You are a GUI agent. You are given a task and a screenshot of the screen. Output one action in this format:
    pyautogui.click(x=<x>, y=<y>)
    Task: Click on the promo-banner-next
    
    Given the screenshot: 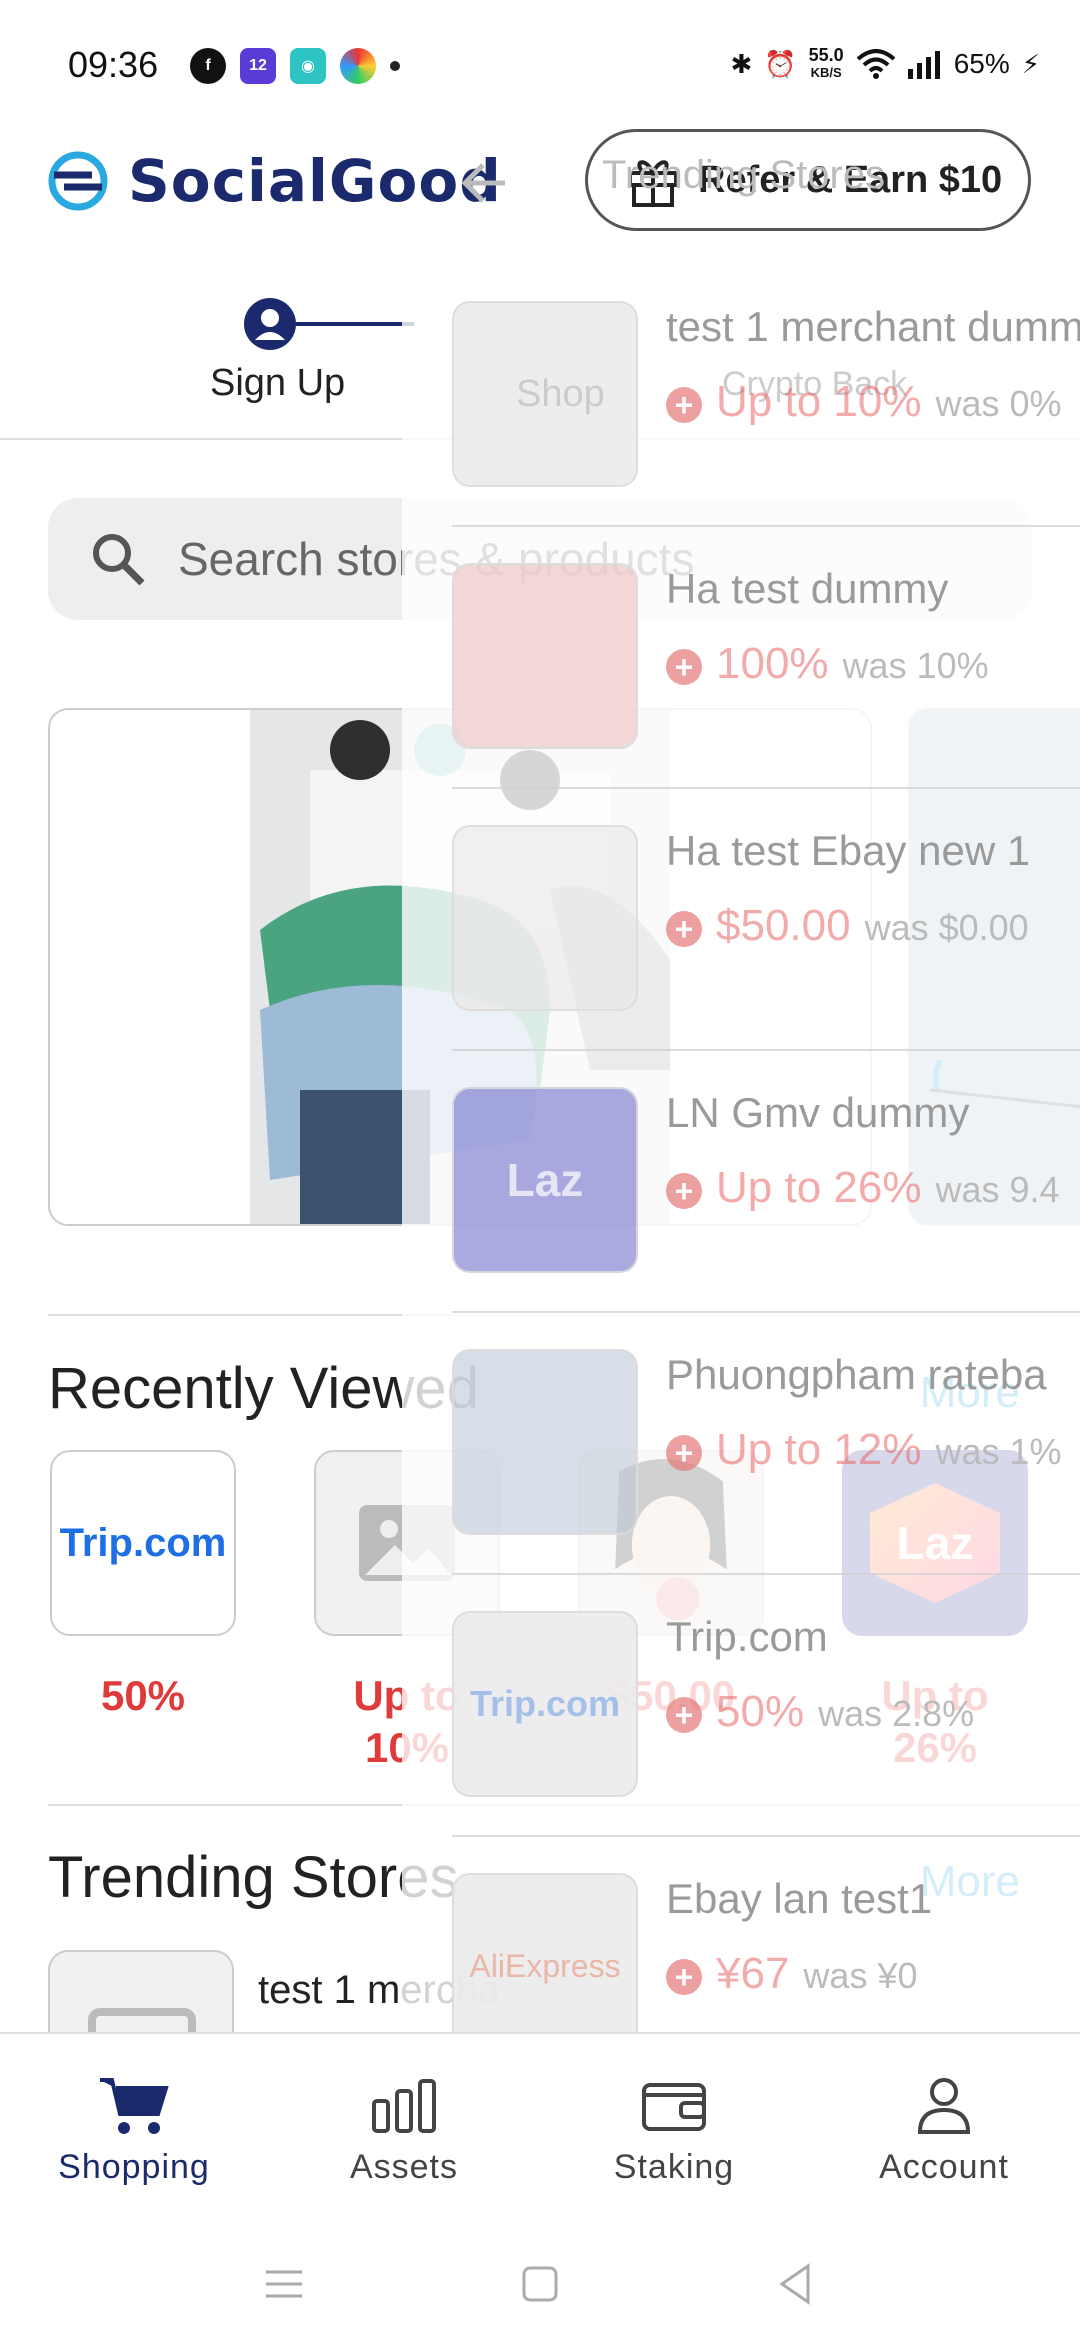 What is the action you would take?
    pyautogui.click(x=994, y=967)
    